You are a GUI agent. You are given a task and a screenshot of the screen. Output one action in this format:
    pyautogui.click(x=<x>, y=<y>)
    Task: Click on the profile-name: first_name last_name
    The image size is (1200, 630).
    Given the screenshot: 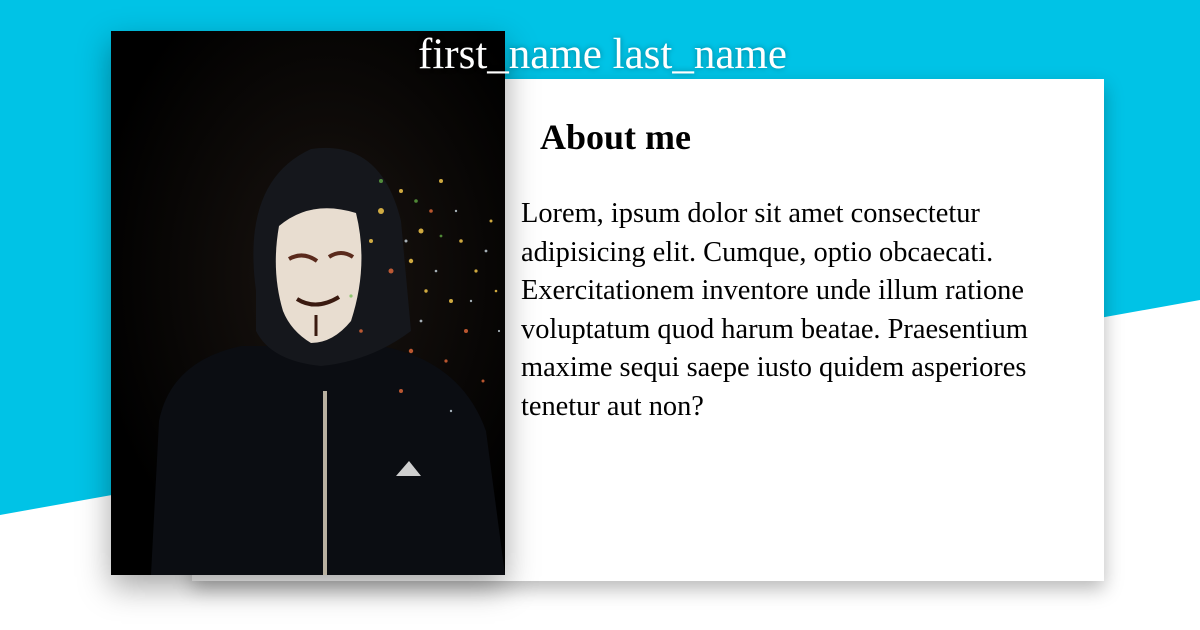 What is the action you would take?
    pyautogui.click(x=602, y=54)
    